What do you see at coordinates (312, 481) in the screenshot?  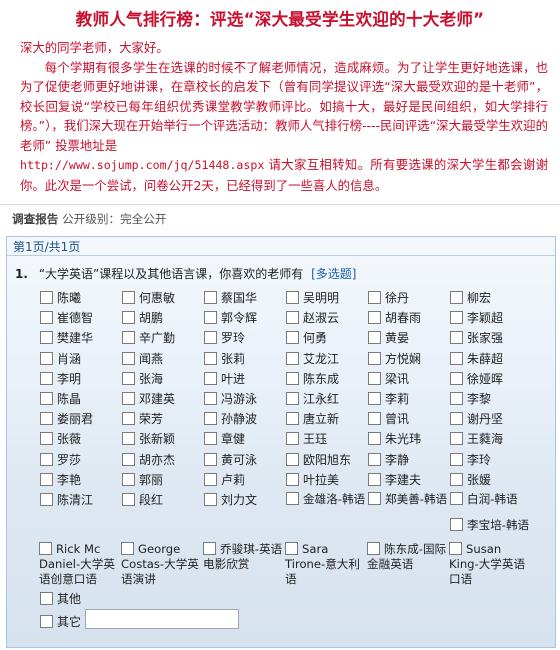 I see `option-item: 叶拉美` at bounding box center [312, 481].